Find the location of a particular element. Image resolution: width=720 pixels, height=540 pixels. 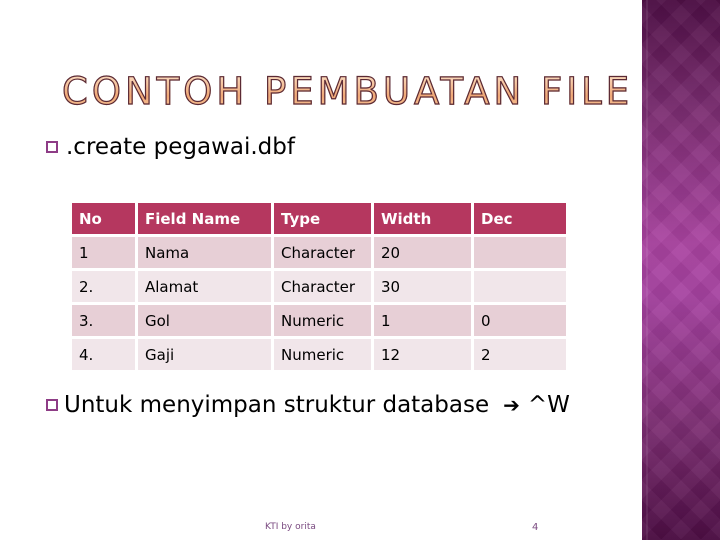

table-row: 1 Nama Character 20 is located at coordinates (319, 252).